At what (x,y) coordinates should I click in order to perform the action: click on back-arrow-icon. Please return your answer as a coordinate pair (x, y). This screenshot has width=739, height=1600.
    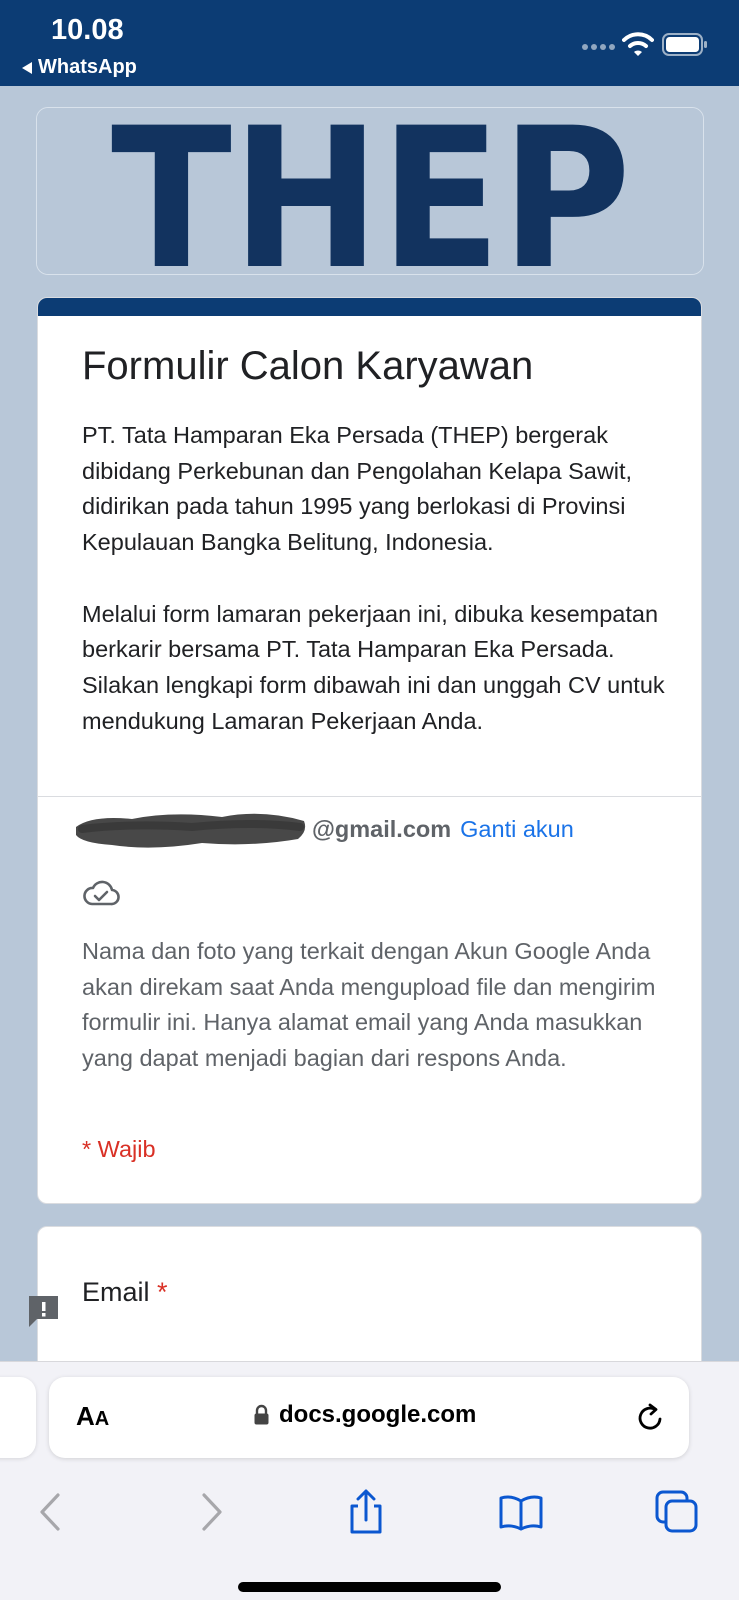
    Looking at the image, I should click on (53, 1512).